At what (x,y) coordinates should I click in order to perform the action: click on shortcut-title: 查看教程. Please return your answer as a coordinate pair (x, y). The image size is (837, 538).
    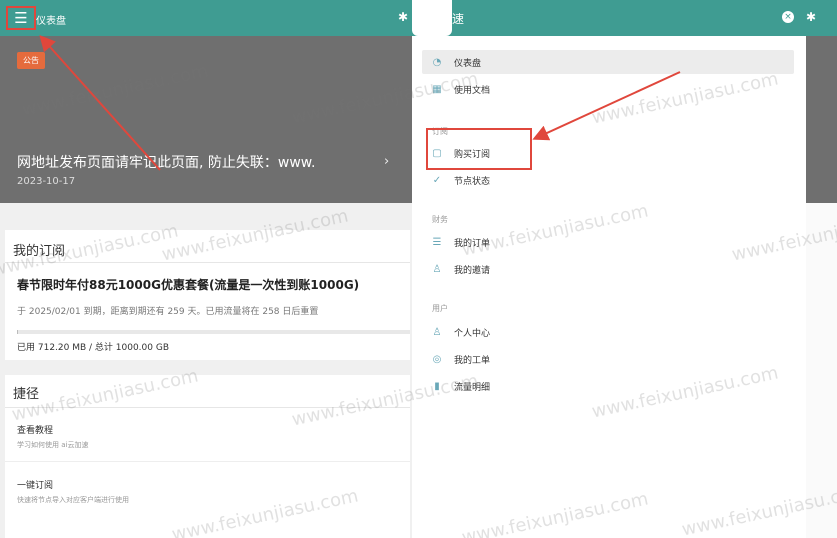
    Looking at the image, I should click on (35, 431).